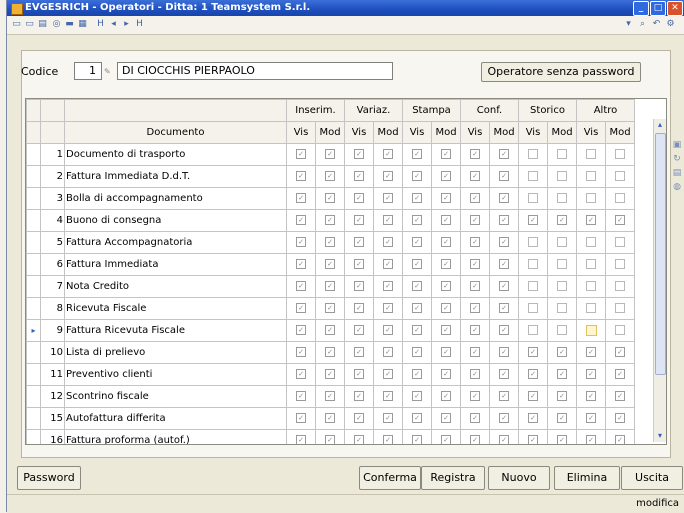  I want to click on scroll-thumb, so click(660, 254).